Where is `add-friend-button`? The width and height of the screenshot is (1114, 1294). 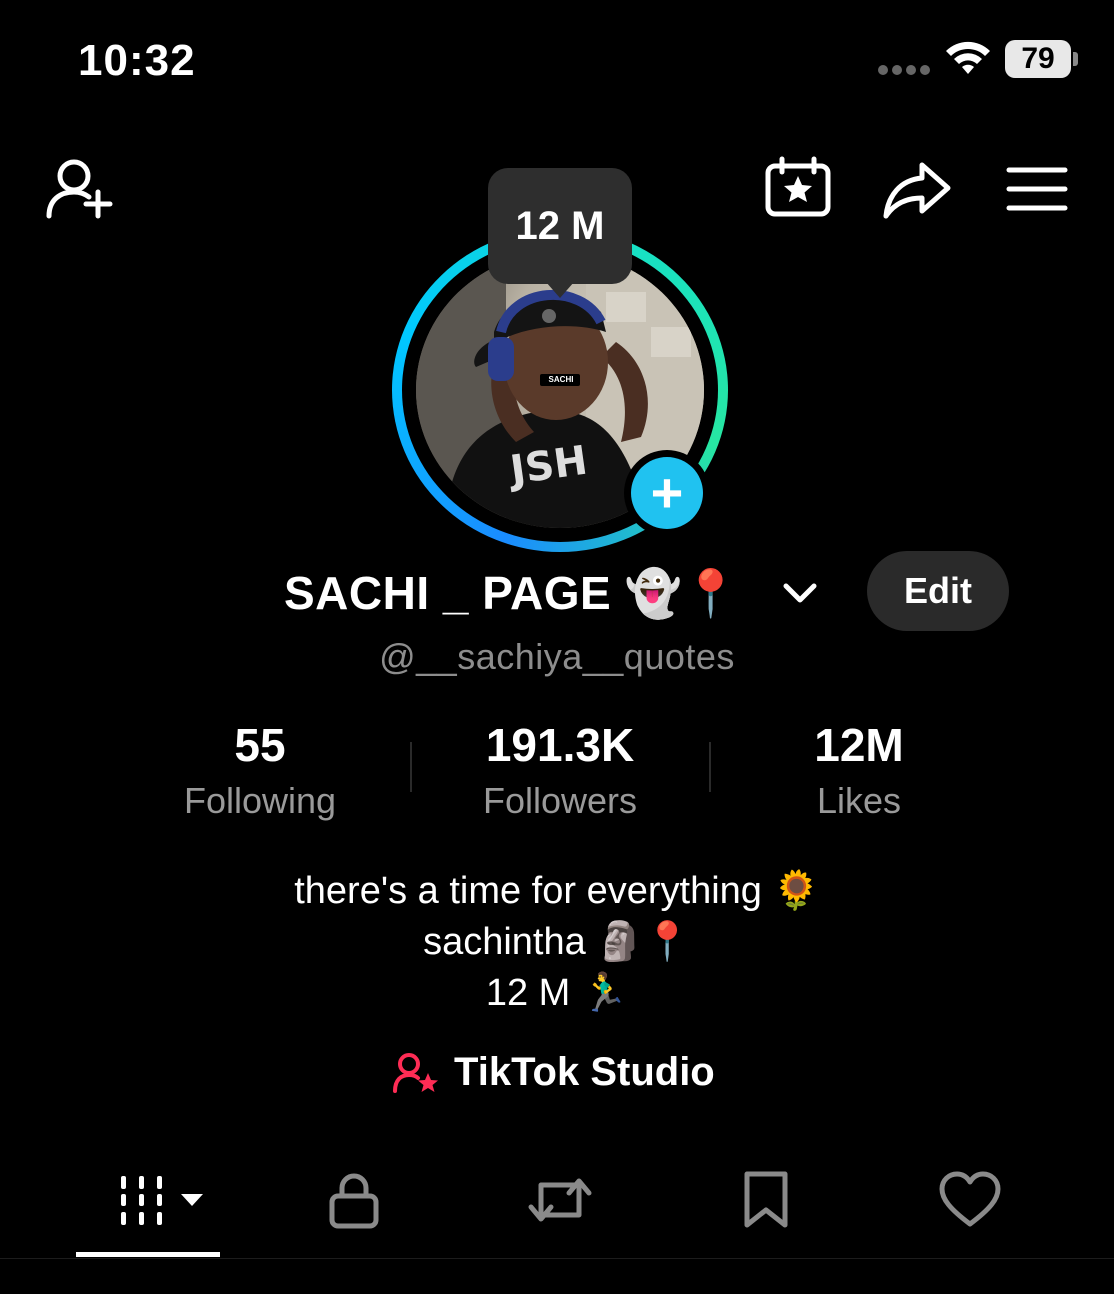
add-friend-button is located at coordinates (82, 189).